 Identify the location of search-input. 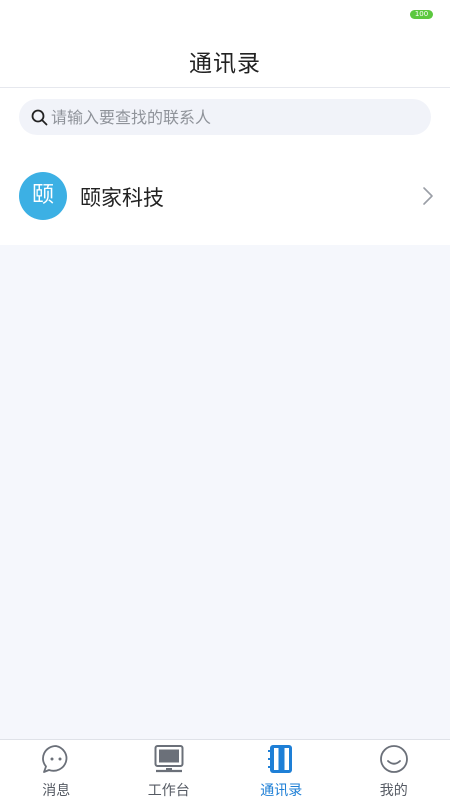
(231, 117).